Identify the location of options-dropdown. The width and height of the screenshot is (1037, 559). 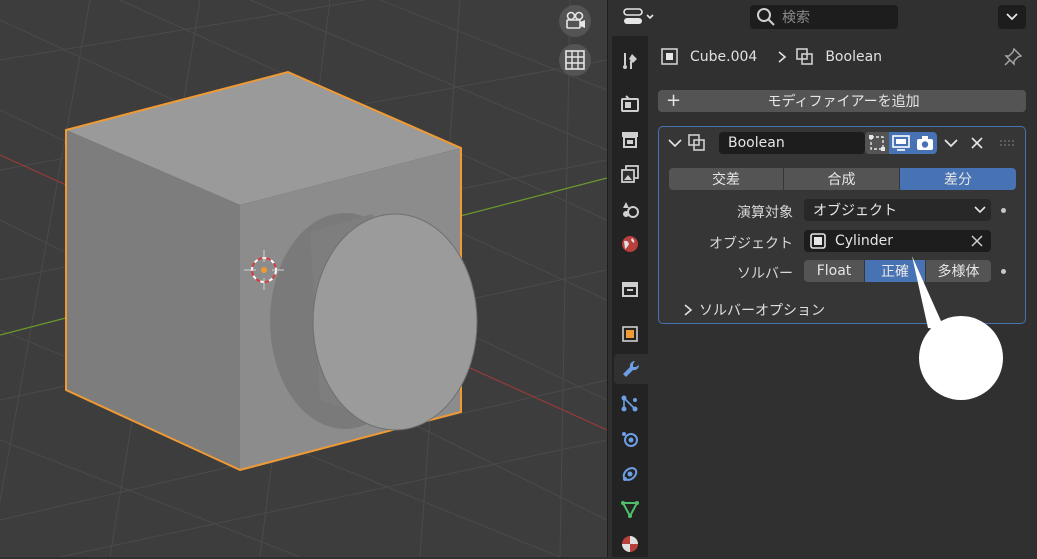
(1012, 17).